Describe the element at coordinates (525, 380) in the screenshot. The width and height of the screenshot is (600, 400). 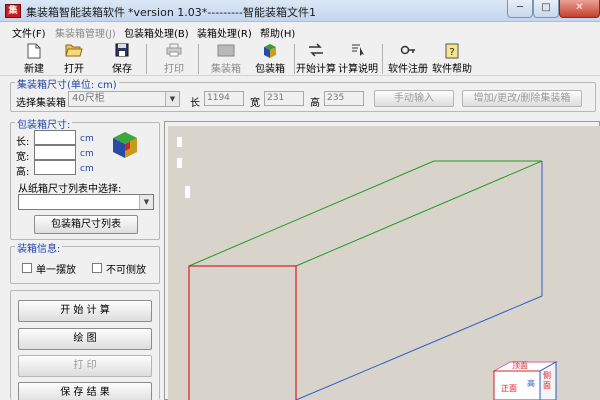
I see `orientation-cube: 顶面 正面 高 侧面` at that location.